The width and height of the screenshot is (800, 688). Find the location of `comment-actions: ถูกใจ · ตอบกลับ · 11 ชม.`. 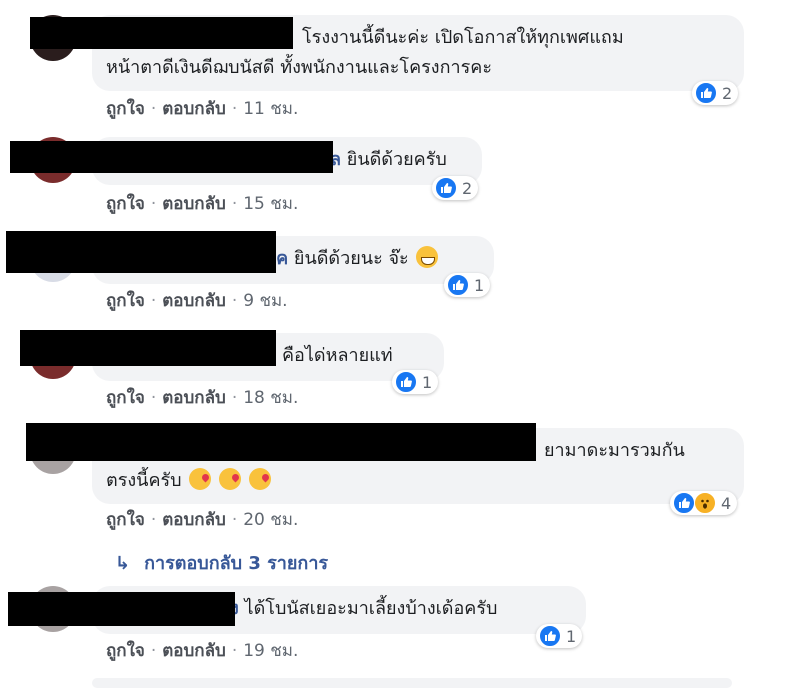

comment-actions: ถูกใจ · ตอบกลับ · 11 ชม. is located at coordinates (202, 108).